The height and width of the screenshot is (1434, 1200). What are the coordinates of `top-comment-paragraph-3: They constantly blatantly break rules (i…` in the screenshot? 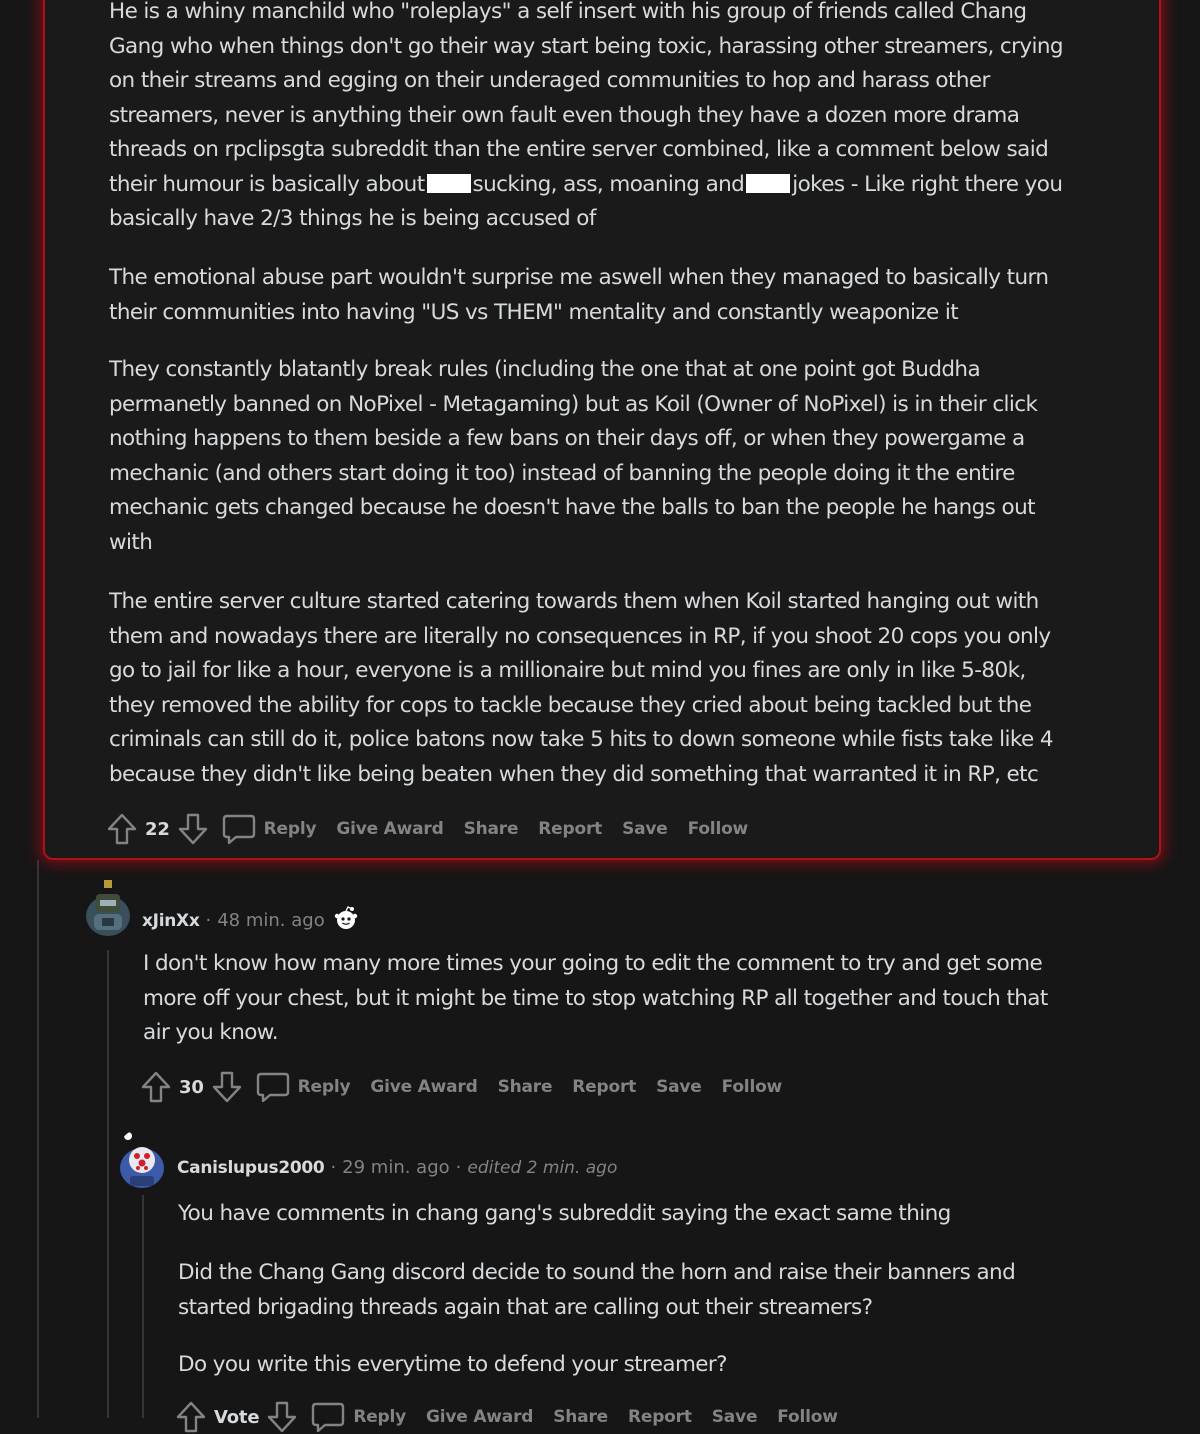 It's located at (573, 456).